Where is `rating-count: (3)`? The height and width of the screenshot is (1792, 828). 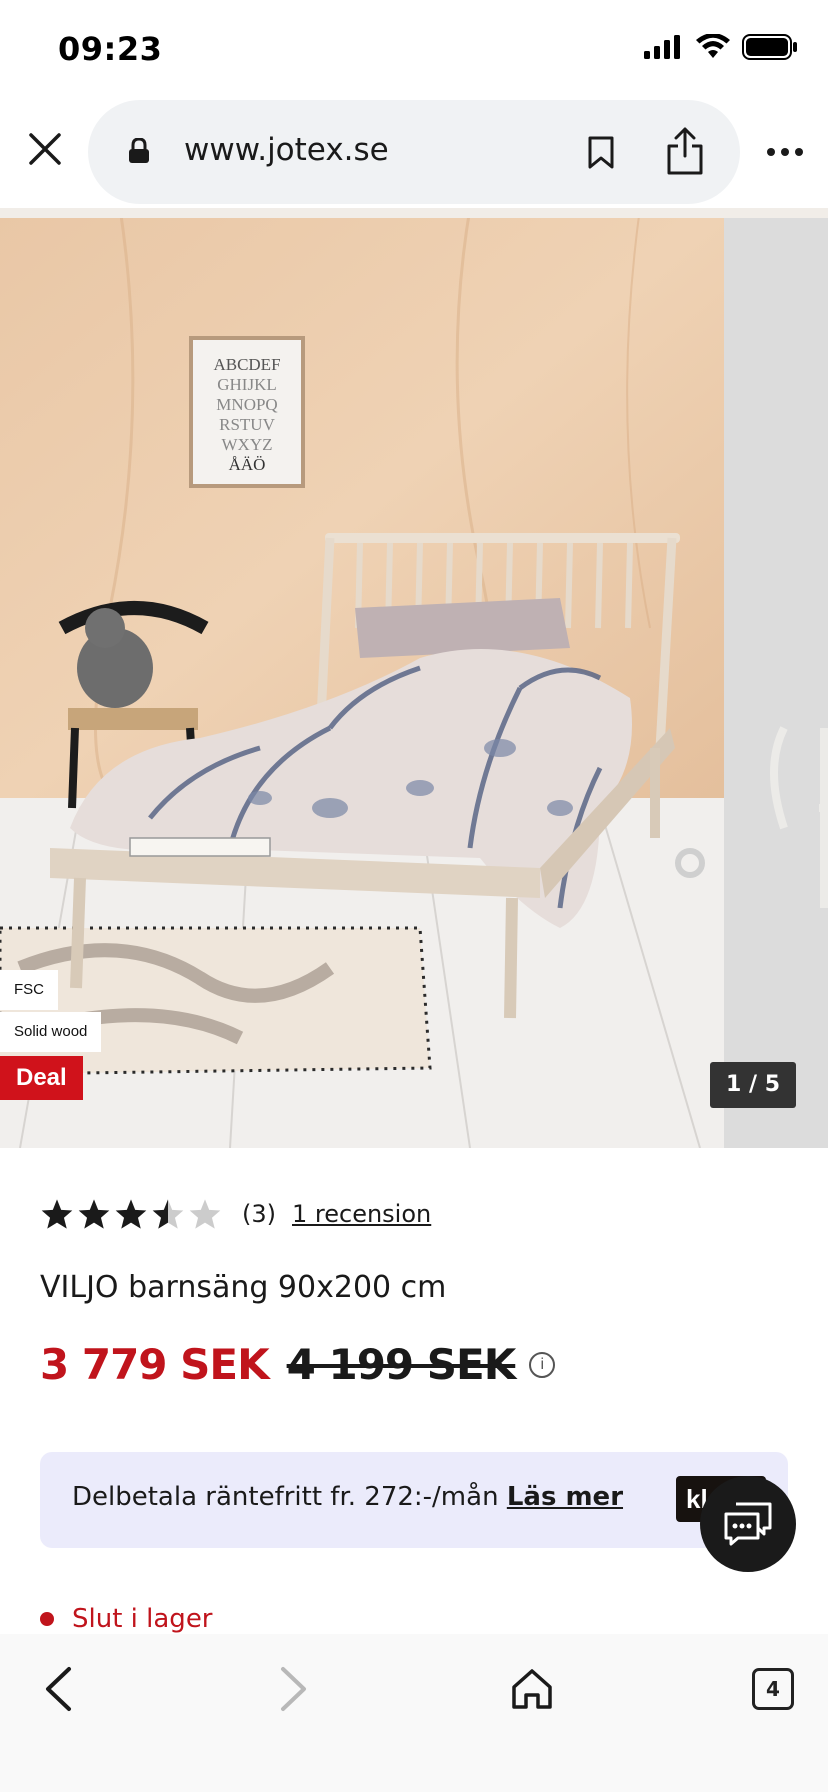 rating-count: (3) is located at coordinates (259, 1214).